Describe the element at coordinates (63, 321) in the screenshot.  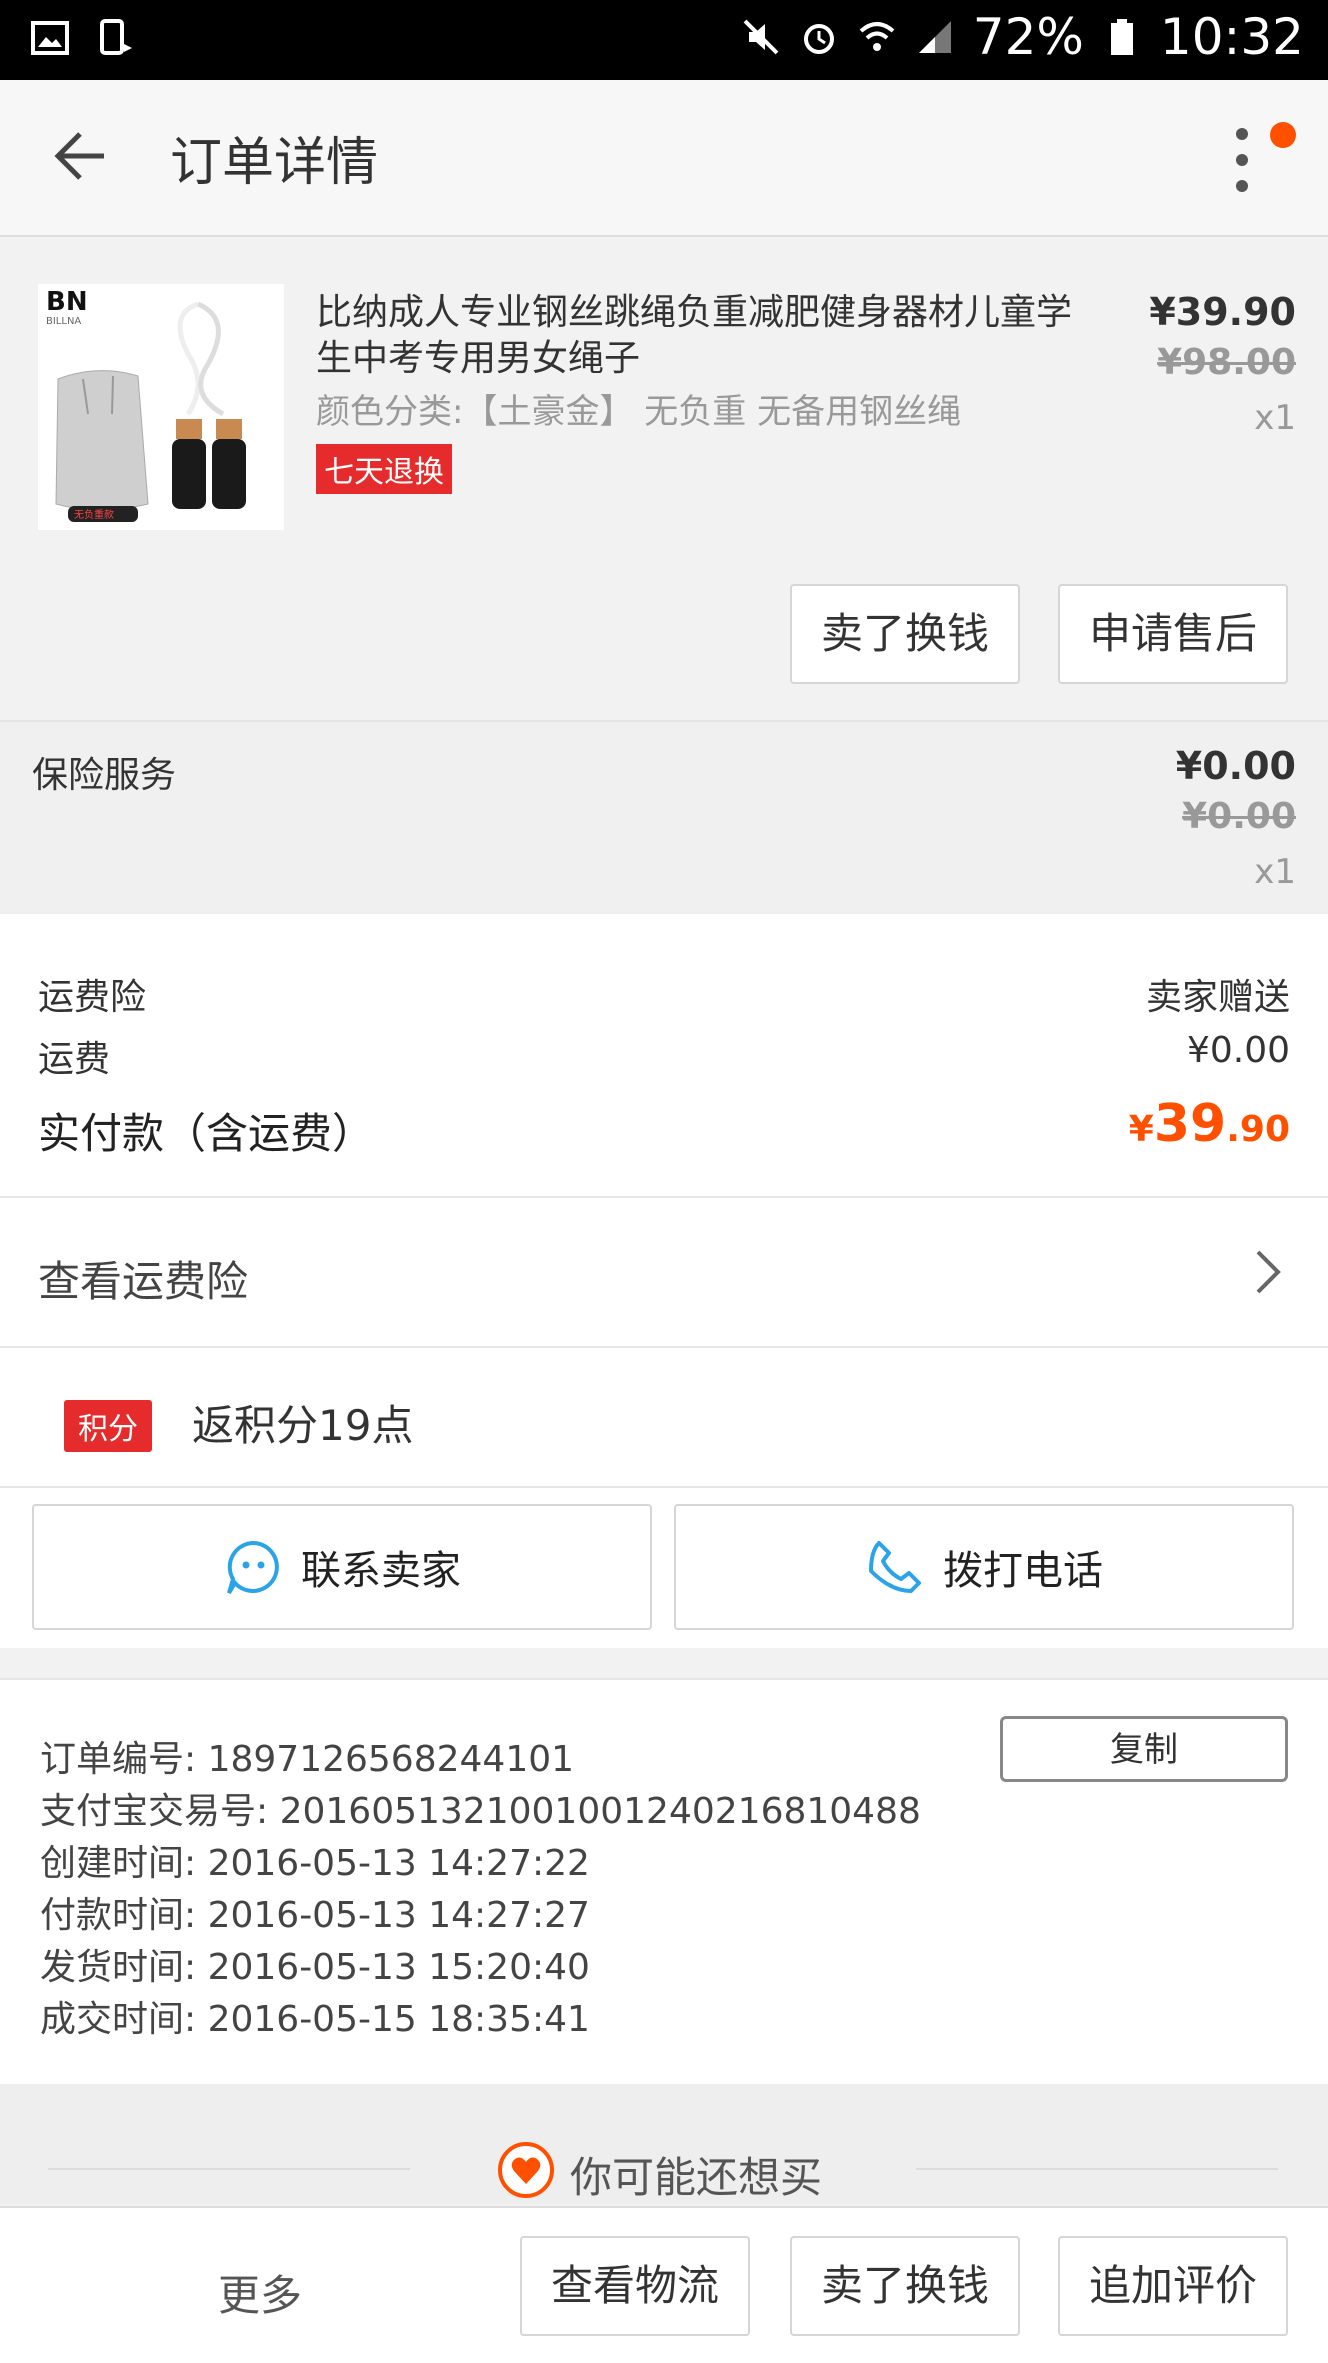
I see `svg-text: BILLNA` at that location.